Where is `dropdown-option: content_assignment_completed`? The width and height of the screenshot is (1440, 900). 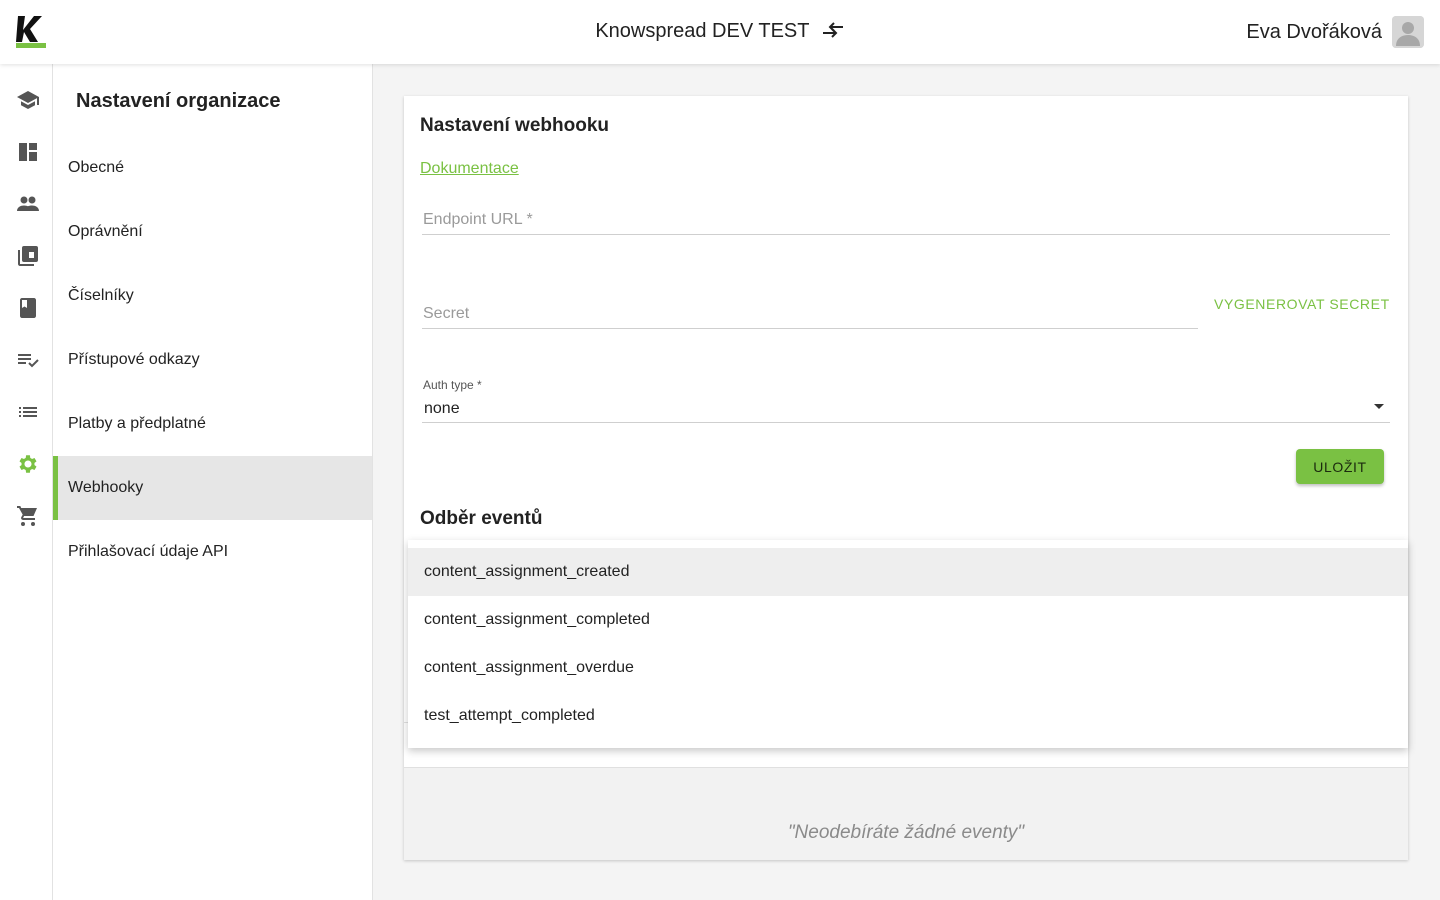 dropdown-option: content_assignment_completed is located at coordinates (908, 620).